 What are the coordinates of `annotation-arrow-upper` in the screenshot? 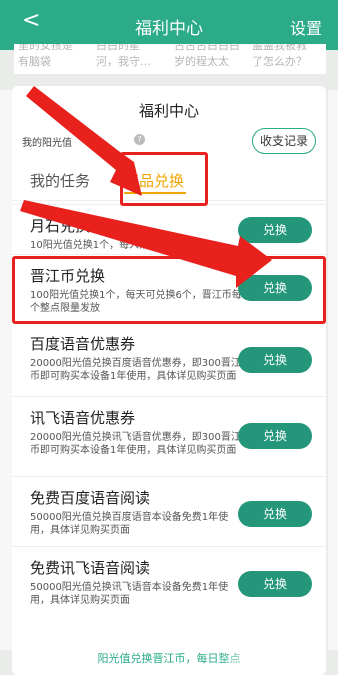 It's located at (84, 141).